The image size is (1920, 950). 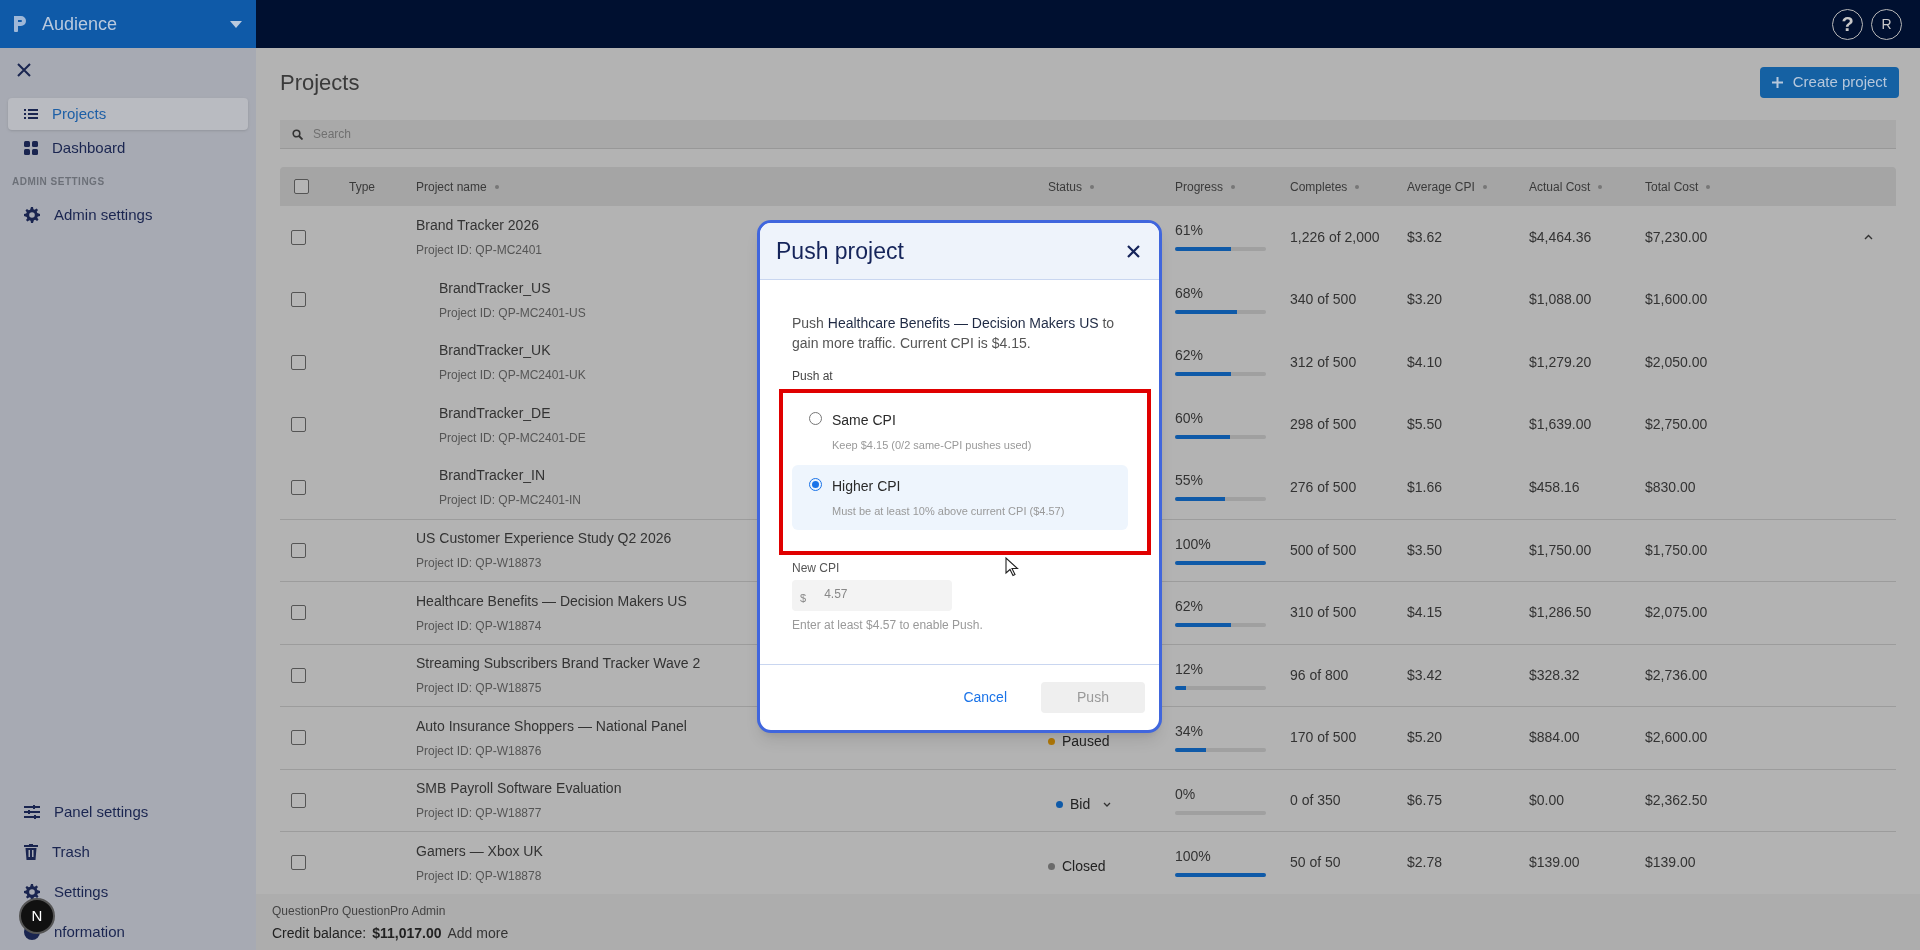 What do you see at coordinates (495, 288) in the screenshot?
I see `project-name: BrandTracker_US` at bounding box center [495, 288].